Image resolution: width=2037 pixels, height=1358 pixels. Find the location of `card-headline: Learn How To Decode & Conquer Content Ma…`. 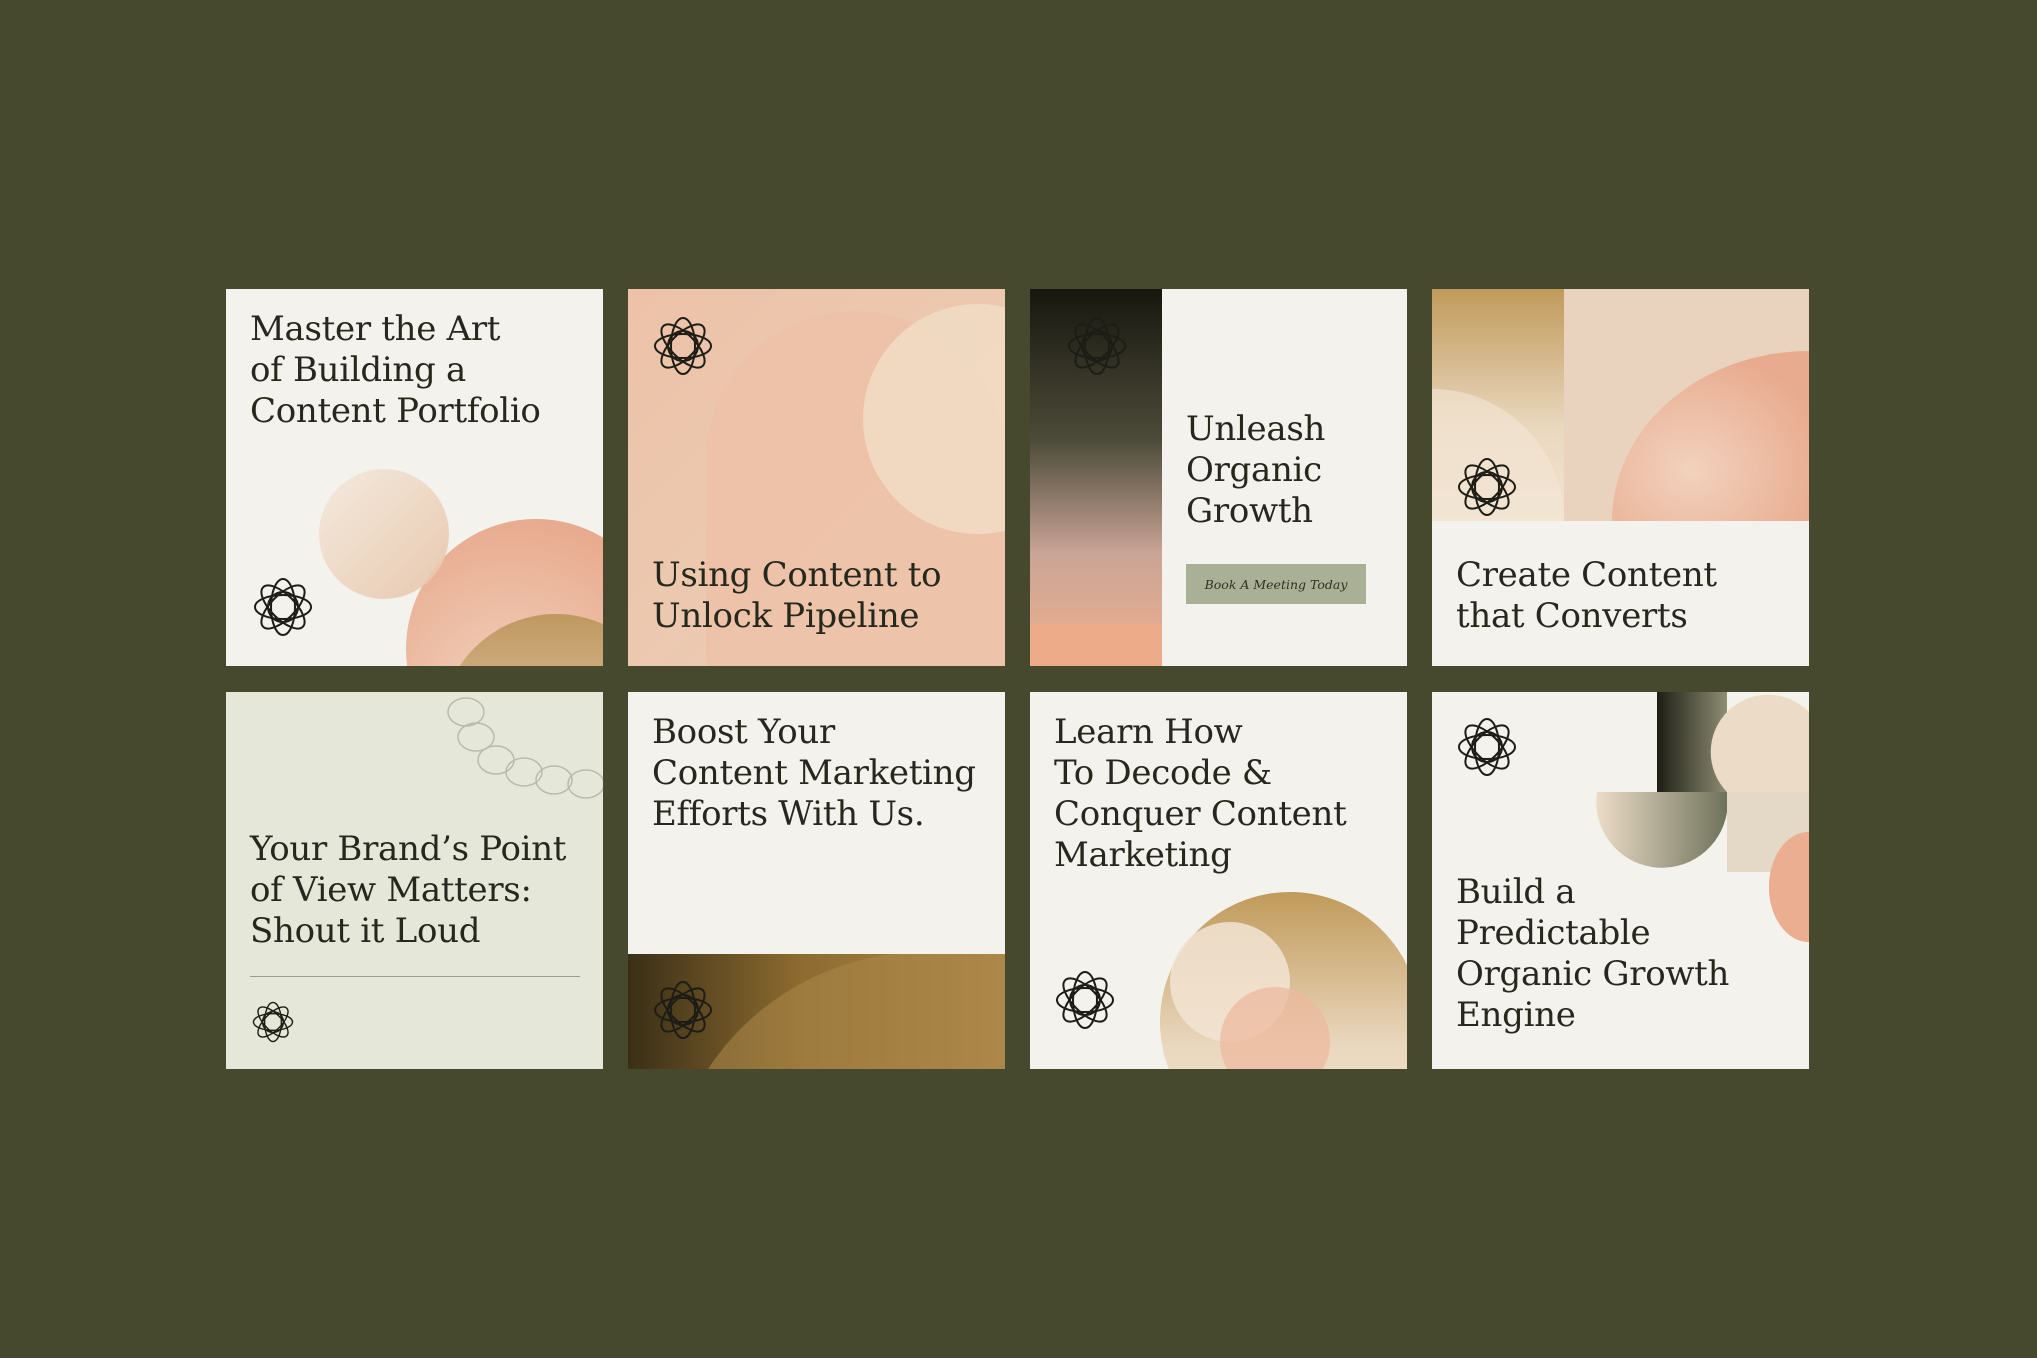

card-headline: Learn How To Decode & Conquer Content Ma… is located at coordinates (1200, 793).